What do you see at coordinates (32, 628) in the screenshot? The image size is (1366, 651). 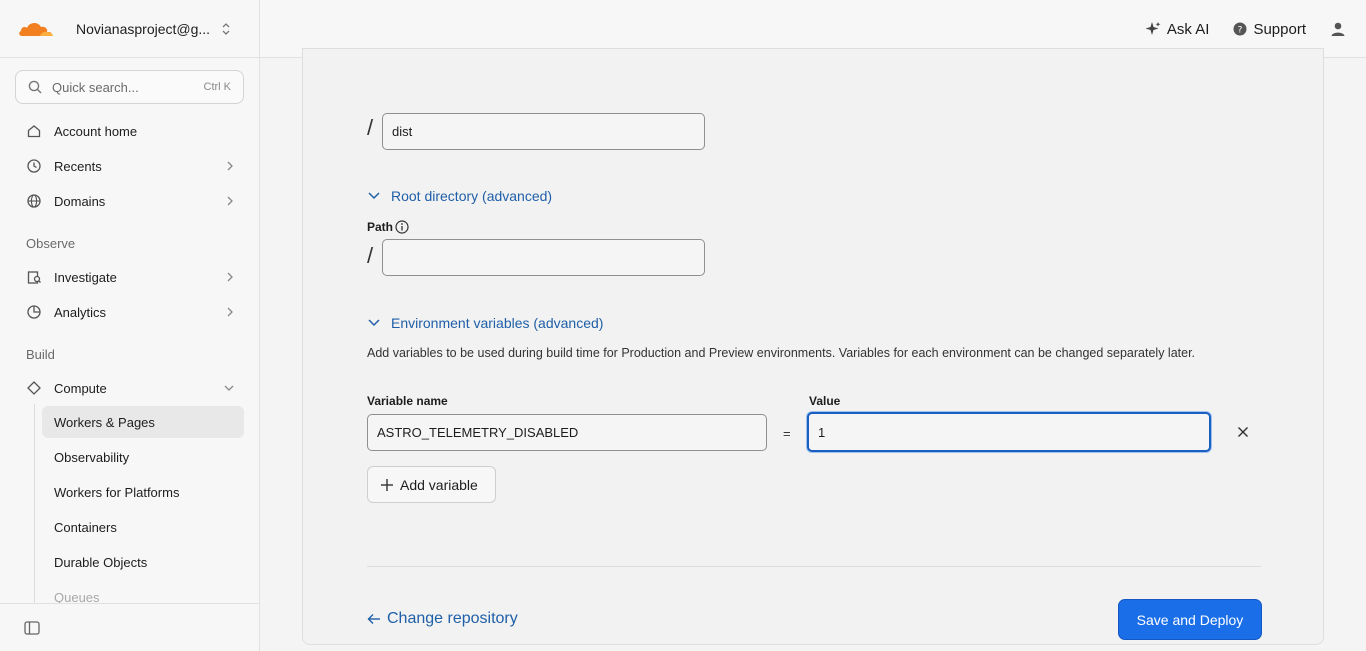 I see `sidebar-collapse-icon` at bounding box center [32, 628].